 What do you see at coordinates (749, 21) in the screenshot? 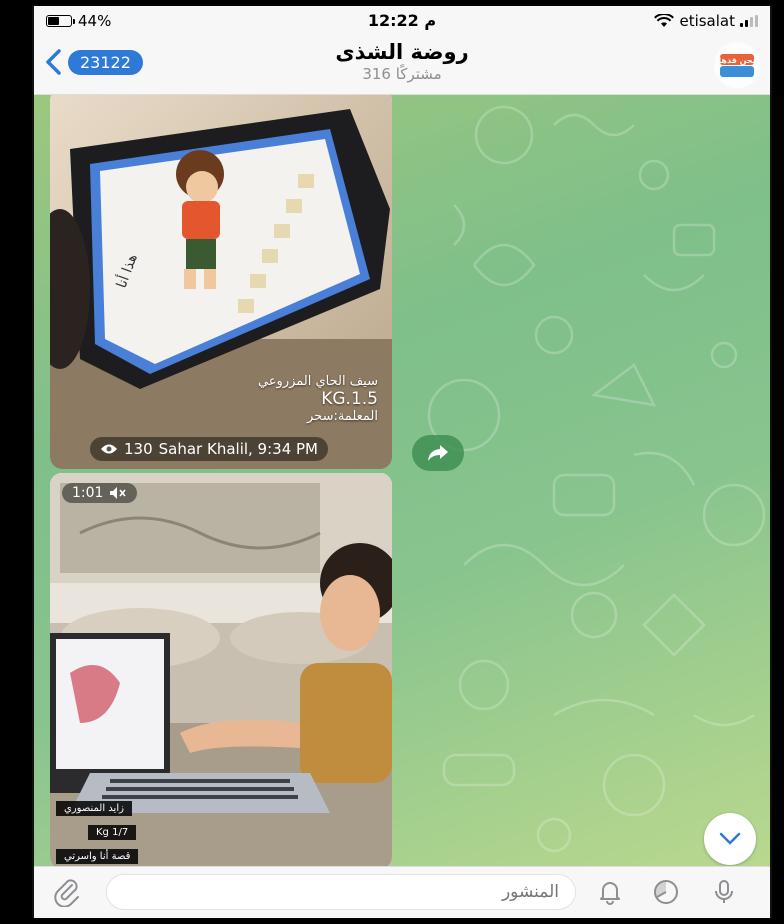
I see `signal-icon` at bounding box center [749, 21].